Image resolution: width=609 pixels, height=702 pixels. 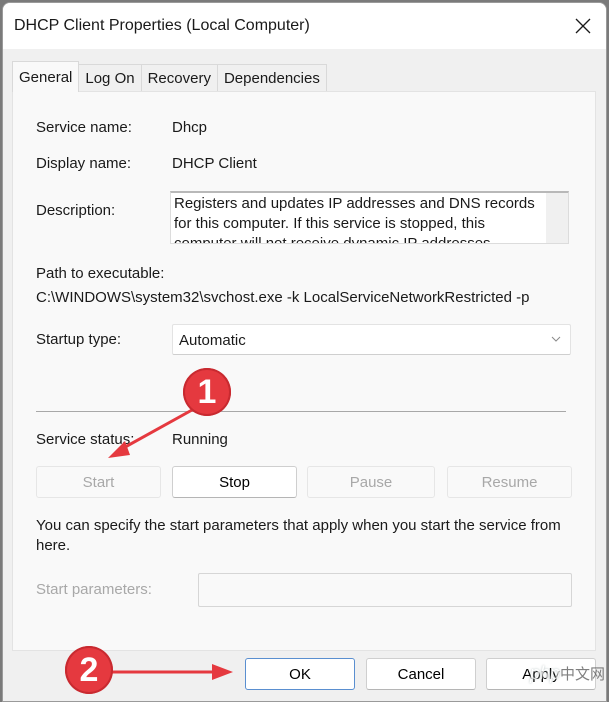 I want to click on startup-type-value: Automatic, so click(x=212, y=340).